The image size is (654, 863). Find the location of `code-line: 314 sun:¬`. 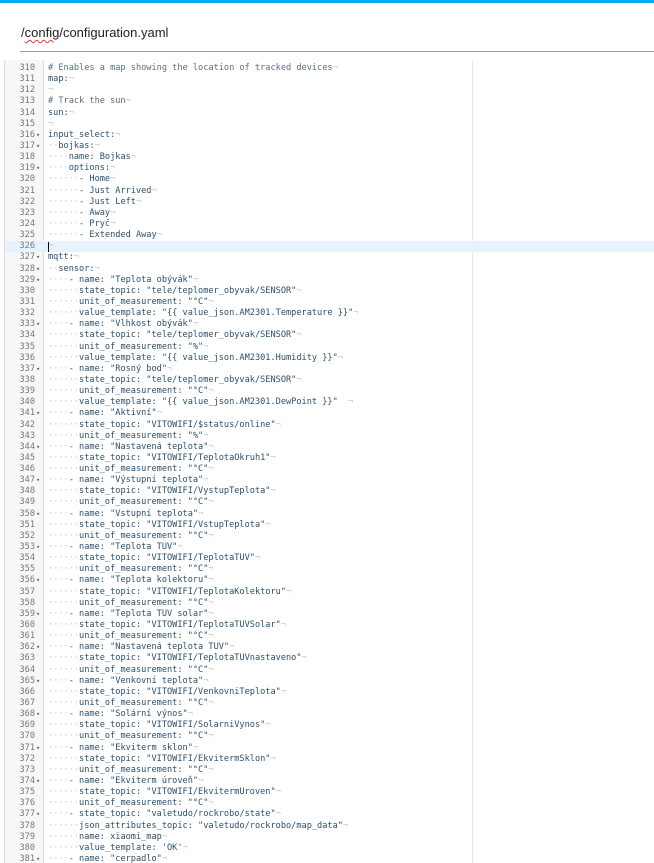

code-line: 314 sun:¬ is located at coordinates (329, 113).